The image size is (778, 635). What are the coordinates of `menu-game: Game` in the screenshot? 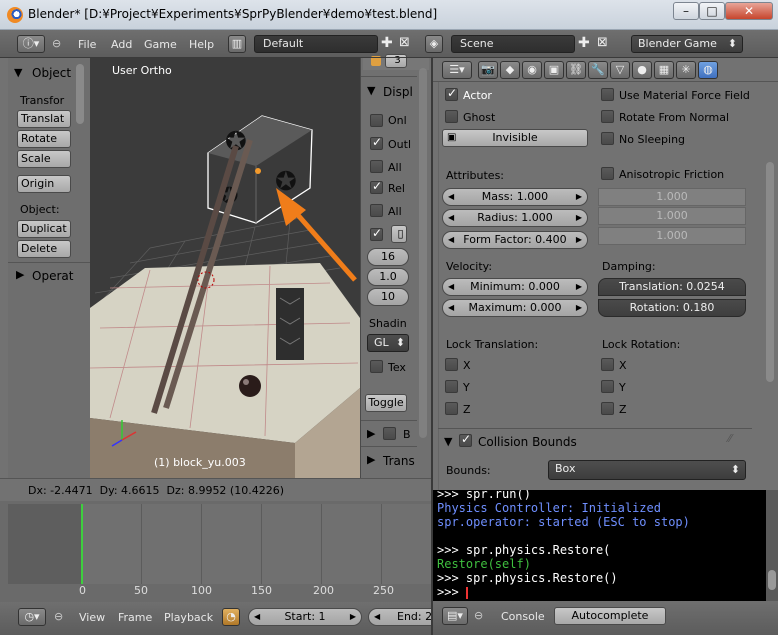 It's located at (160, 44).